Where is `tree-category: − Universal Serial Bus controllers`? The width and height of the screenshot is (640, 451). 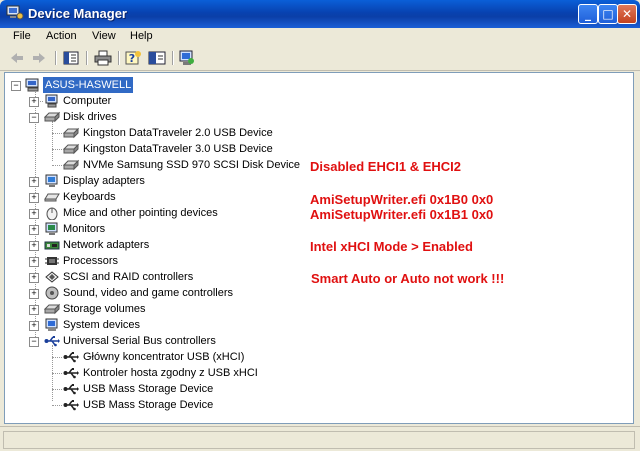 tree-category: − Universal Serial Bus controllers is located at coordinates (315, 341).